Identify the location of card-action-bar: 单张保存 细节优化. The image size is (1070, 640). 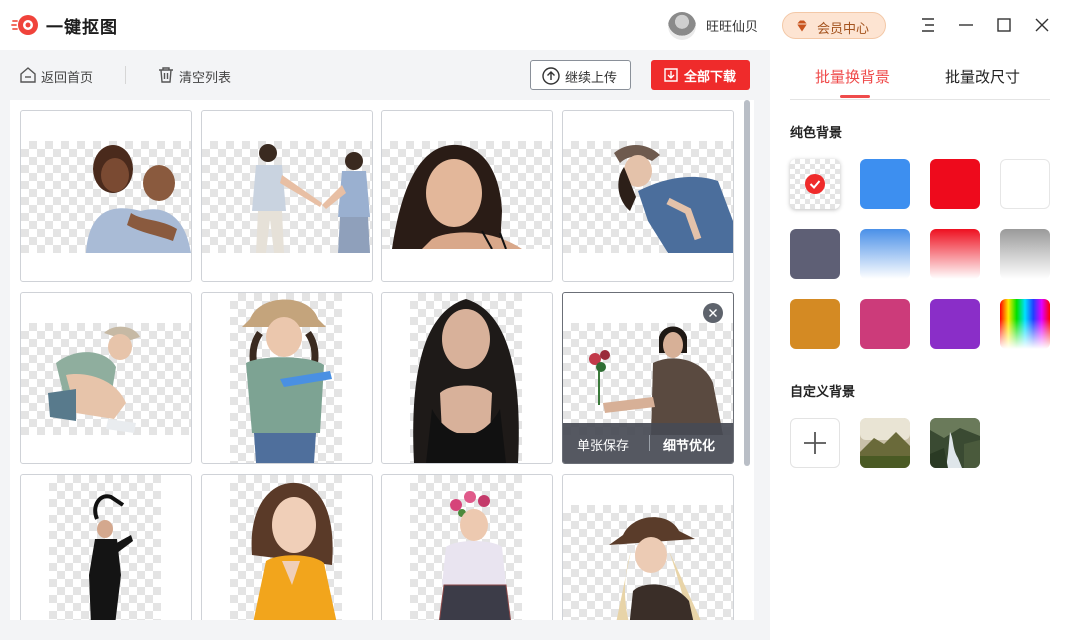
(648, 443).